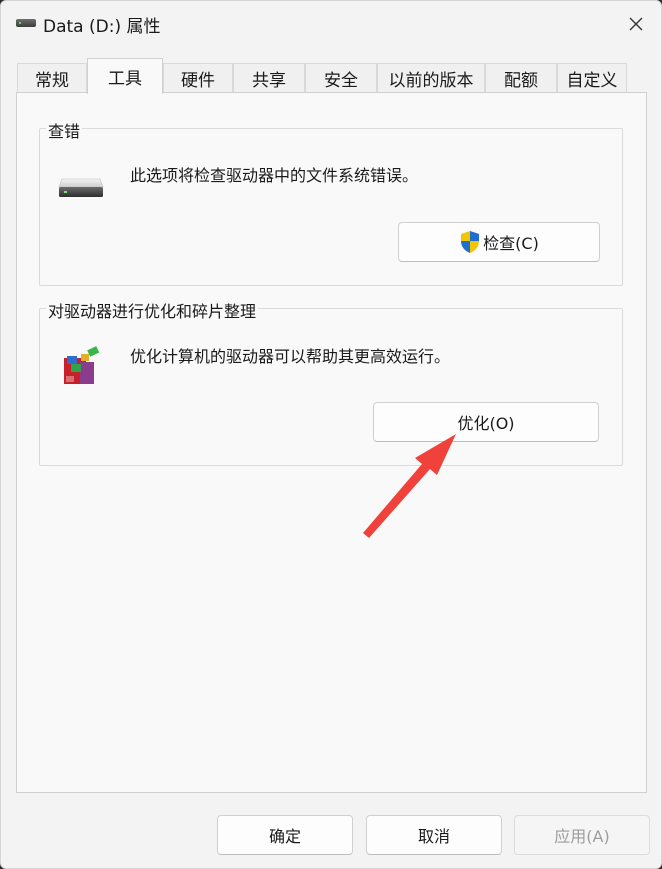  Describe the element at coordinates (521, 78) in the screenshot. I see `tab-quota: 配额` at that location.